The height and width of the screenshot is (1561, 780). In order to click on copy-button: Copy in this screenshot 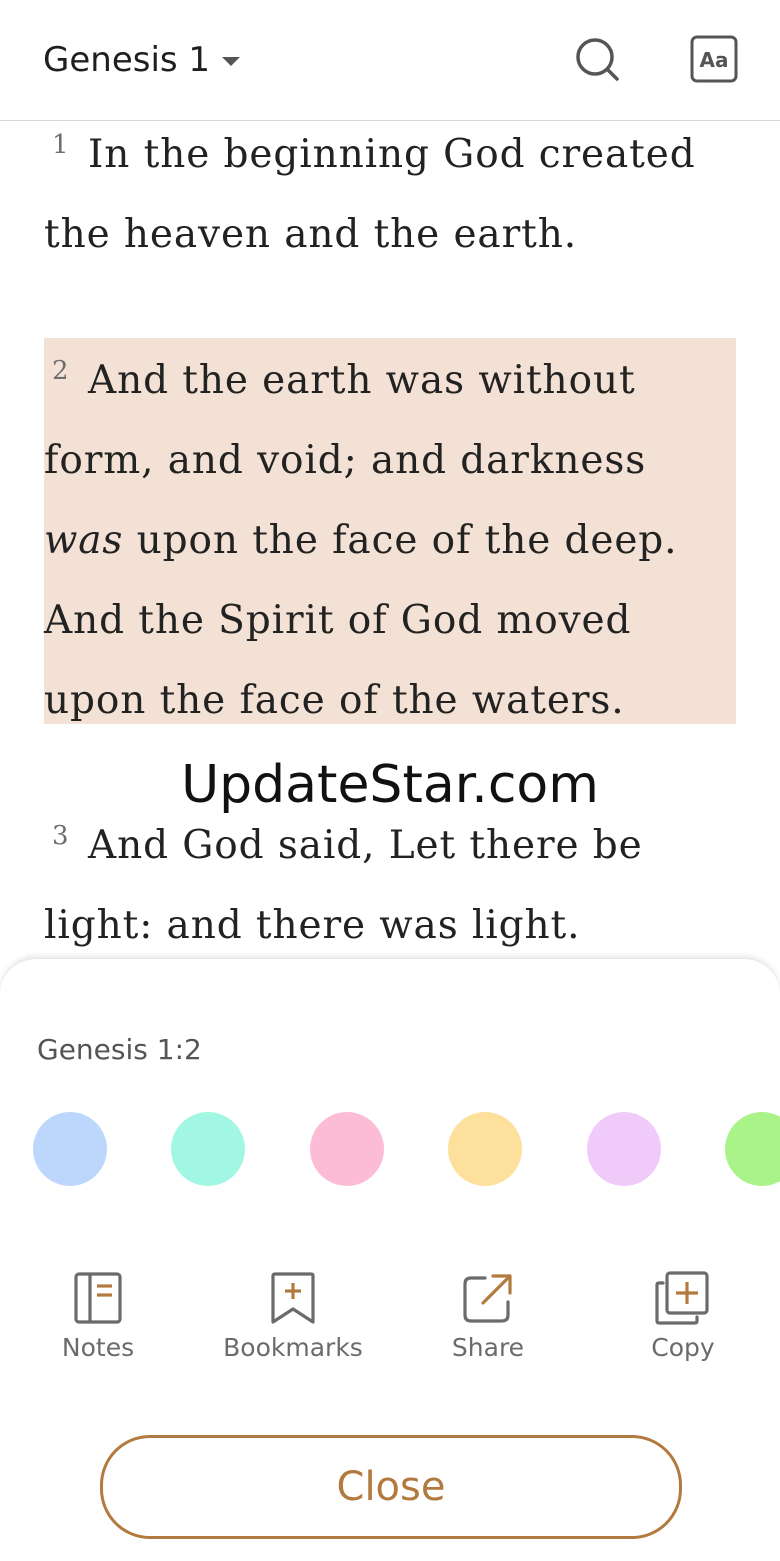, I will do `click(683, 1316)`.